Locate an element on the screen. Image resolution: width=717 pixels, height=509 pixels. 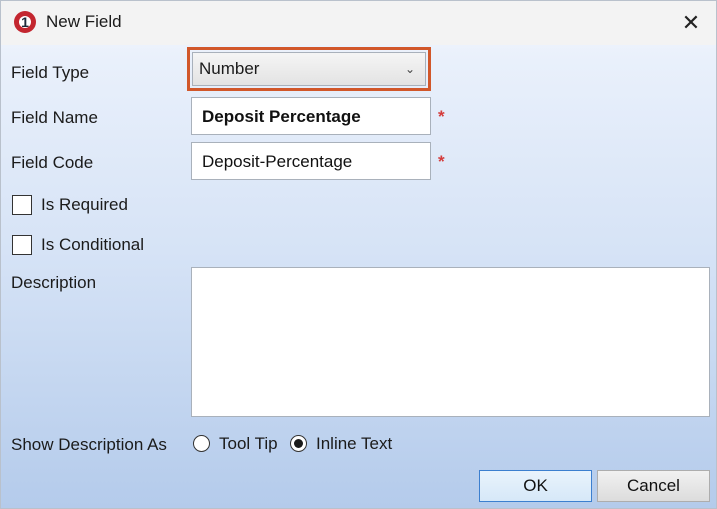
field-name-label: Field Name is located at coordinates (54, 117).